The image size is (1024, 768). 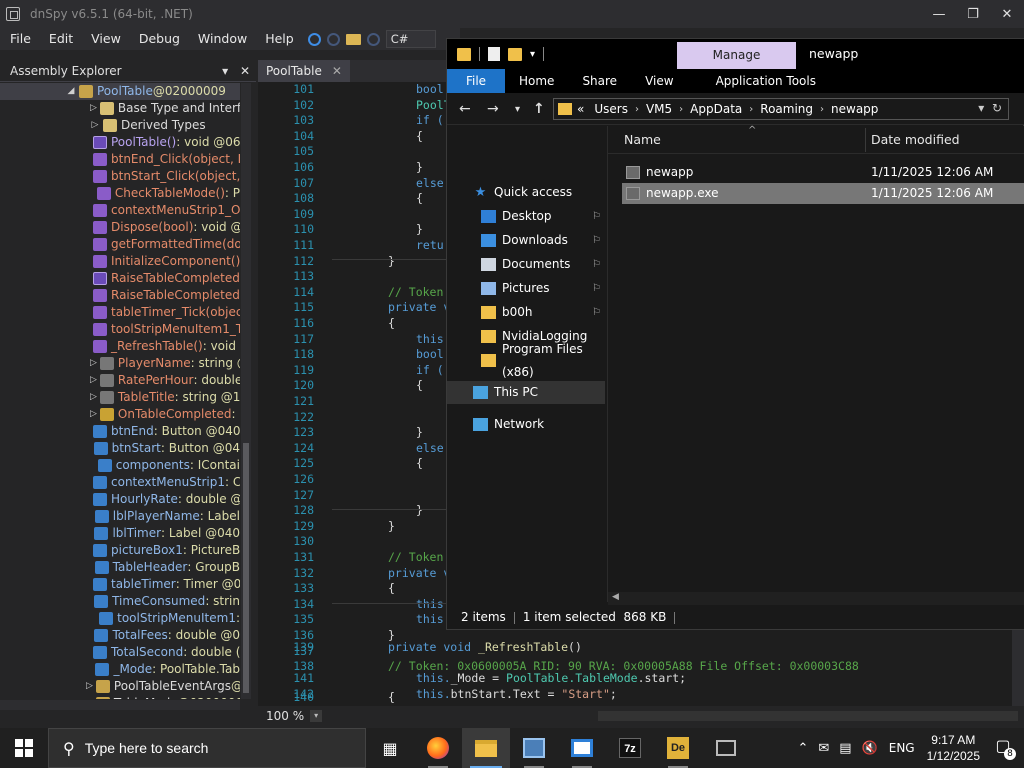 I want to click on tree-item: ▷ TableMode @0200000, so click(x=120, y=697).